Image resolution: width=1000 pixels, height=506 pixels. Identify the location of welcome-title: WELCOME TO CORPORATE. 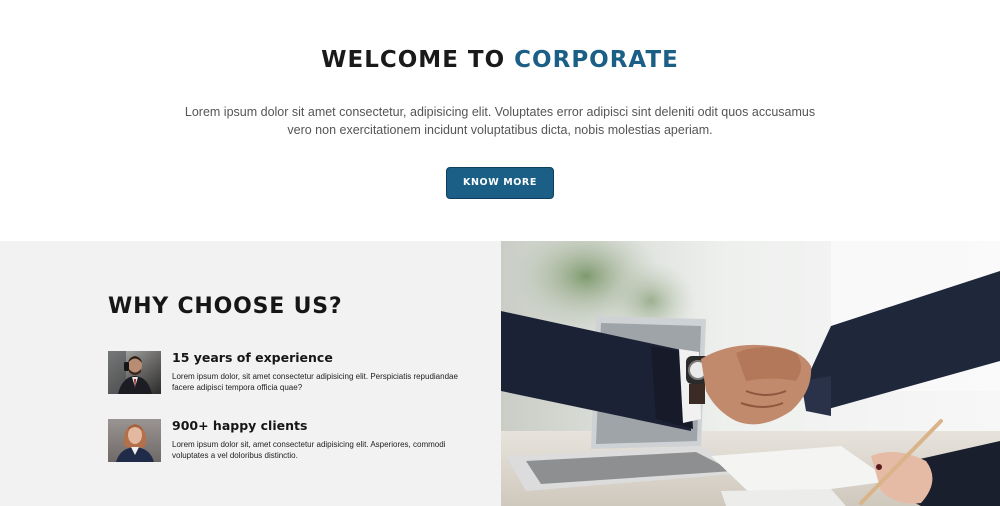
(500, 60).